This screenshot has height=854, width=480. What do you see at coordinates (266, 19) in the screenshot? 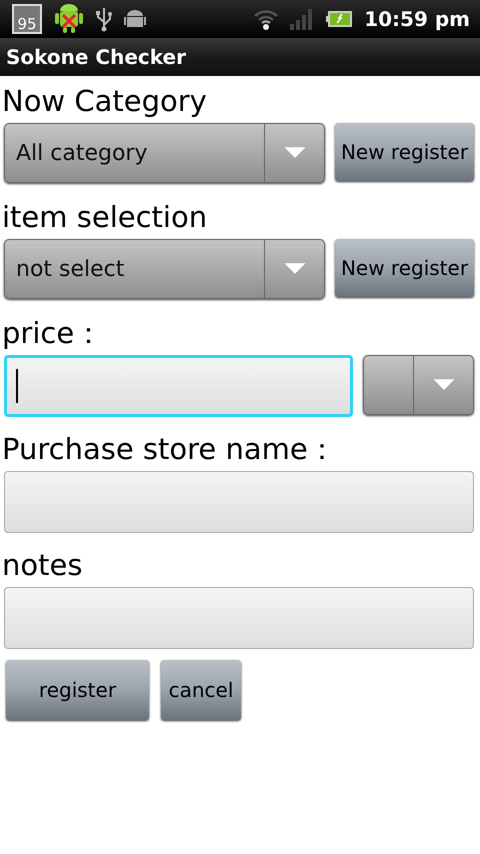
I see `wifi-icon` at bounding box center [266, 19].